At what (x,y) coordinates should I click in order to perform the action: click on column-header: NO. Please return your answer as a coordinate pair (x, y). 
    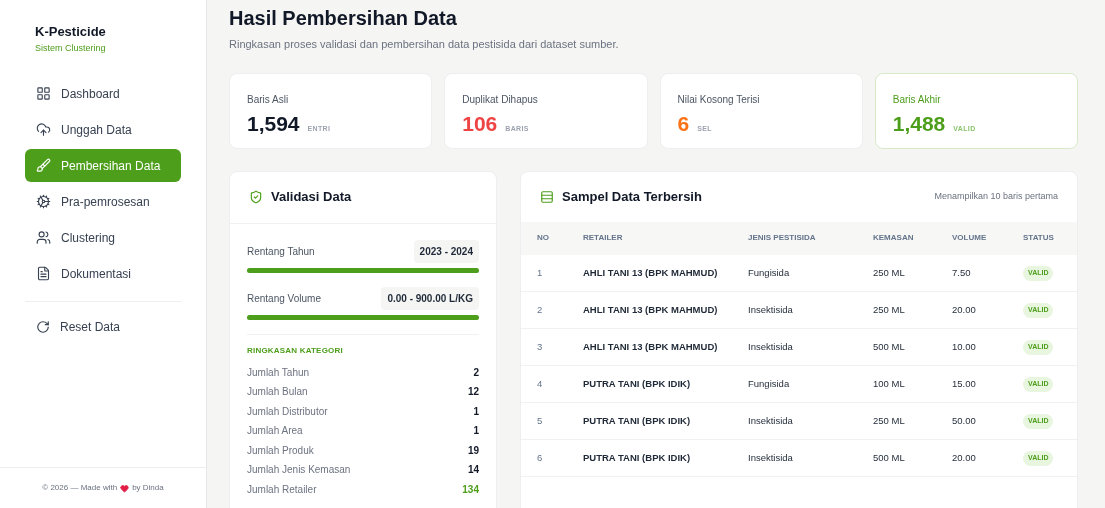
    Looking at the image, I should click on (552, 238).